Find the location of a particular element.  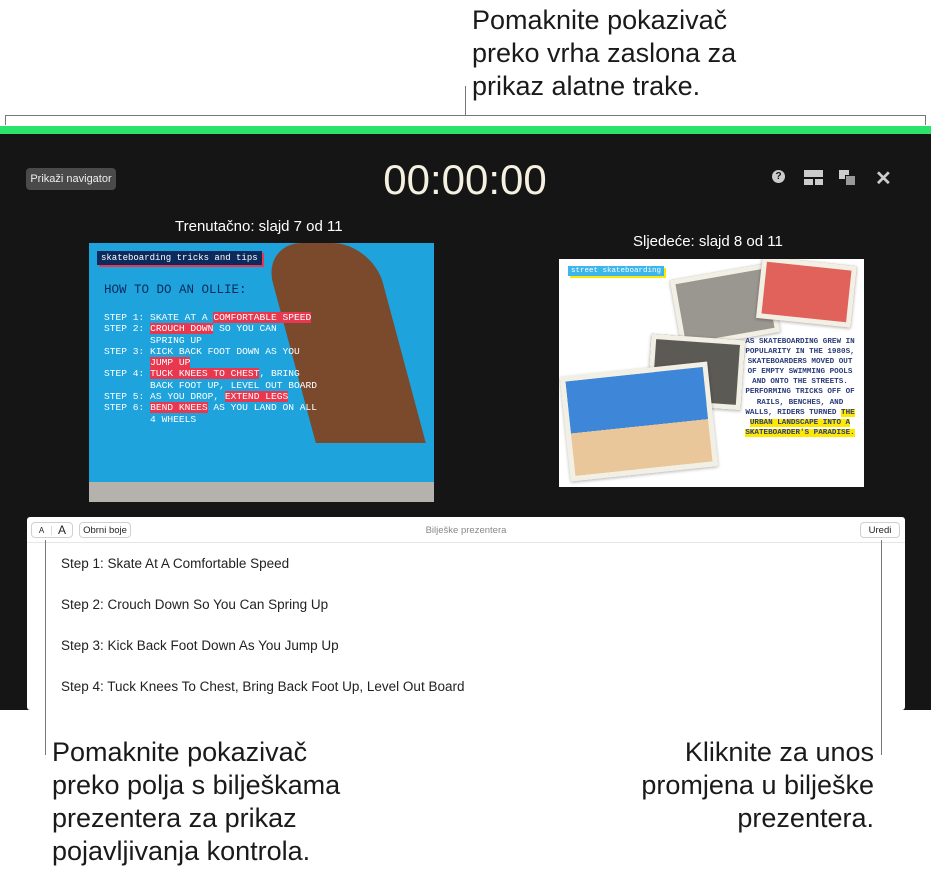

photo-red-wall is located at coordinates (806, 293).